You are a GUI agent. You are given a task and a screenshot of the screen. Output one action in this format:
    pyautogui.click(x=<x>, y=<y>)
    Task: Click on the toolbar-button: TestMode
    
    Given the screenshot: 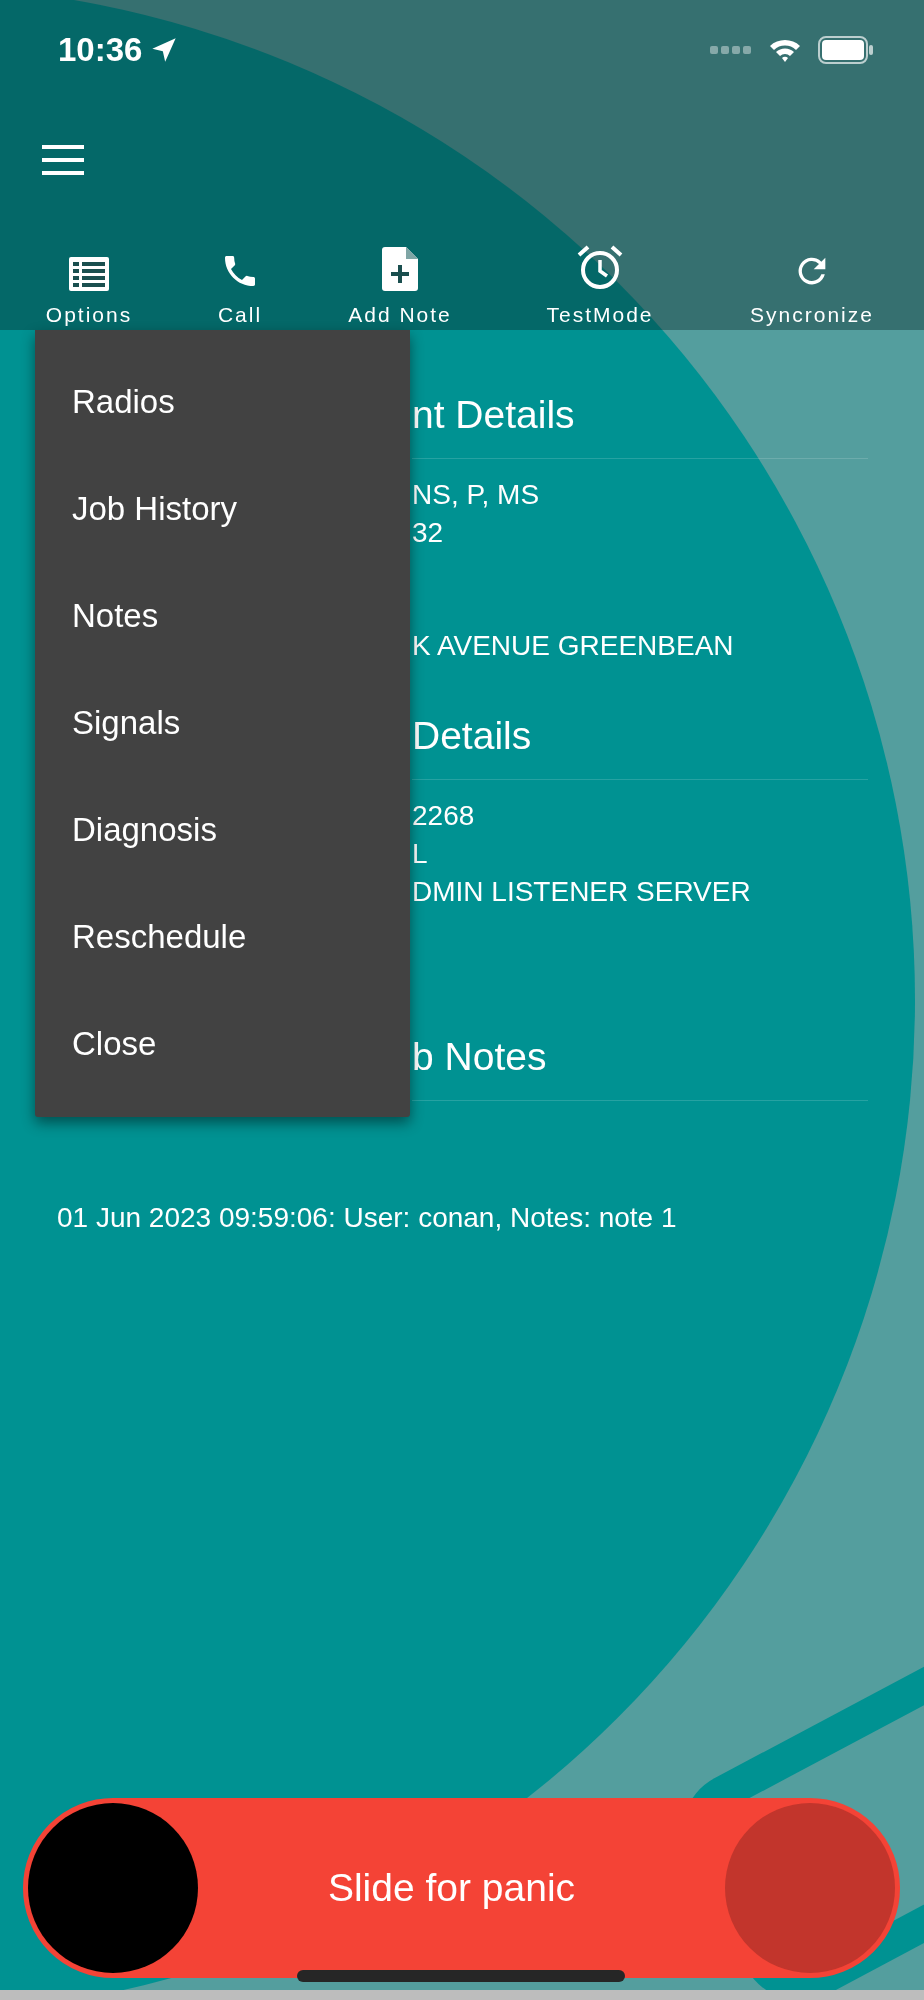 What is the action you would take?
    pyautogui.click(x=600, y=287)
    